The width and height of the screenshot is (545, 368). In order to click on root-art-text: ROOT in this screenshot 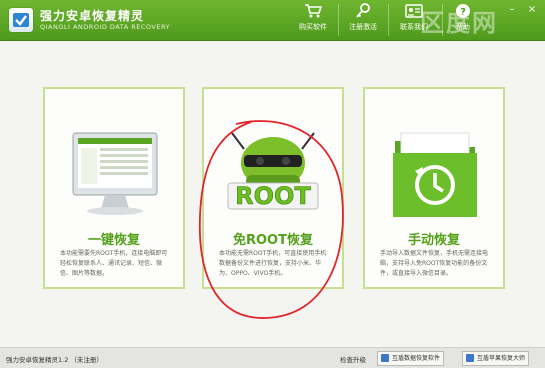, I will do `click(273, 196)`.